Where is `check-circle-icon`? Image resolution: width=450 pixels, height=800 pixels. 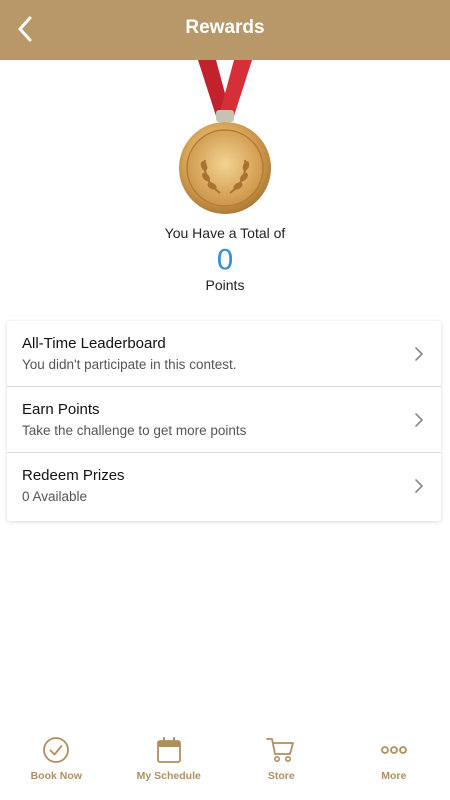
check-circle-icon is located at coordinates (56, 750).